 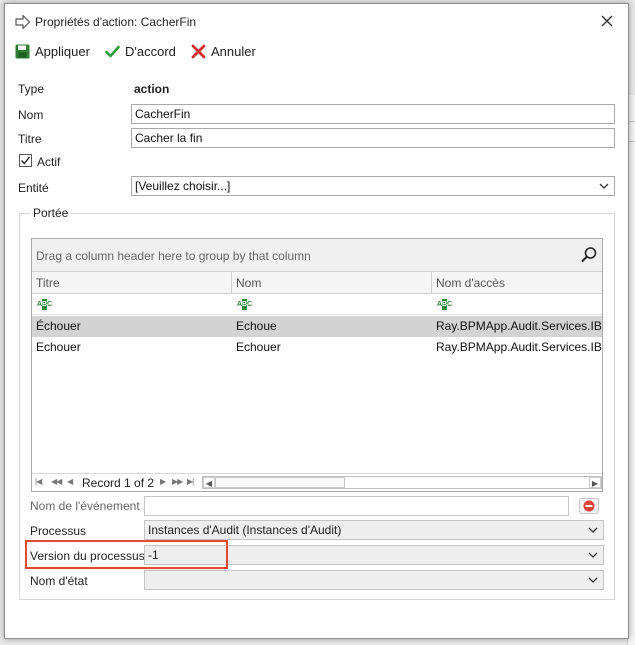 I want to click on checkmark-icon, so click(x=112, y=51).